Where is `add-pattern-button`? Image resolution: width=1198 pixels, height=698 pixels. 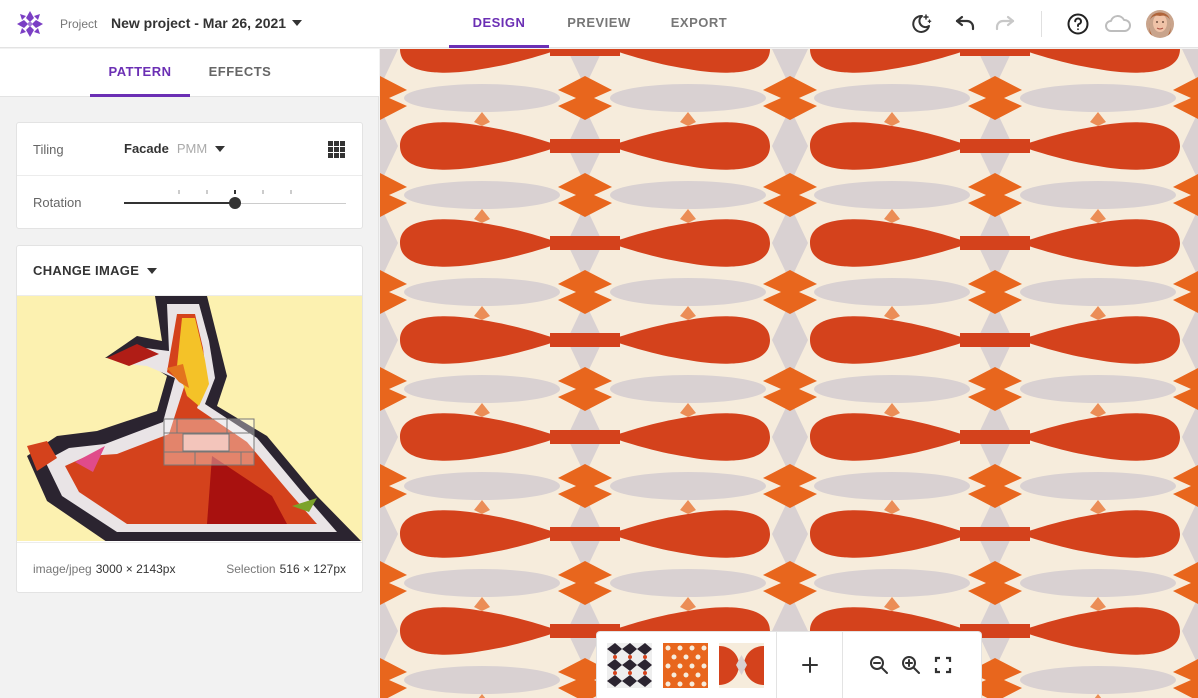 add-pattern-button is located at coordinates (810, 665).